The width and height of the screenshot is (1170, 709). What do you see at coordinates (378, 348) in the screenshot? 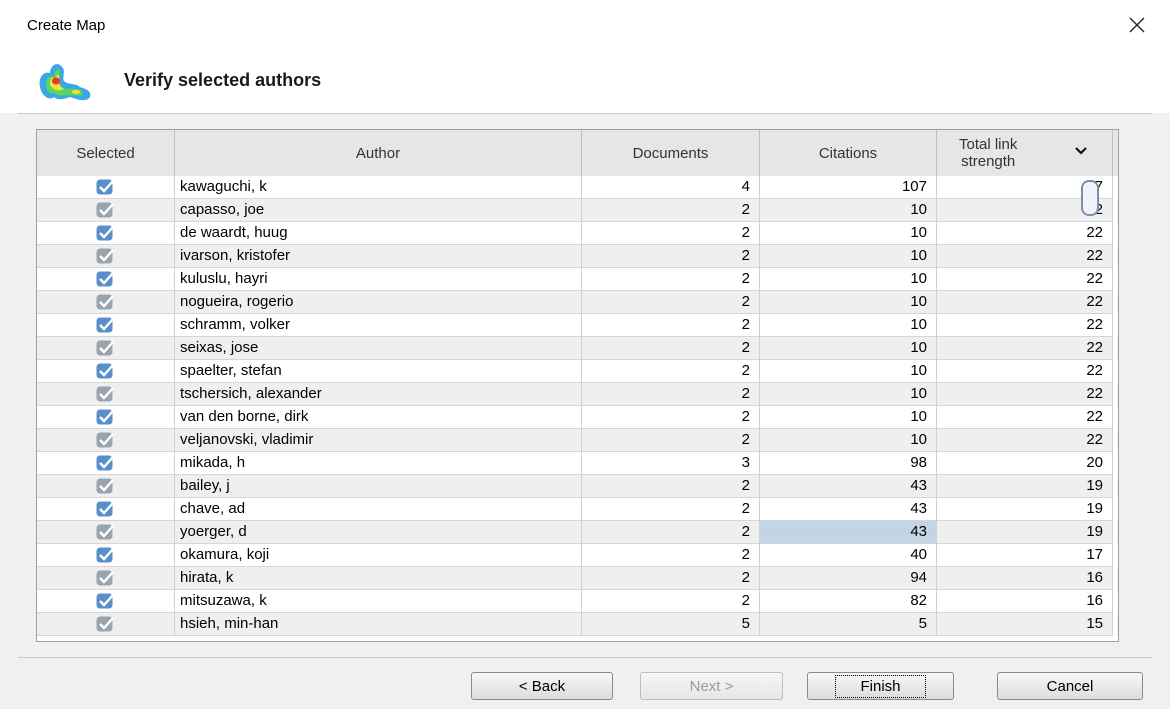
I see `author-name-cell: seixas, jose` at bounding box center [378, 348].